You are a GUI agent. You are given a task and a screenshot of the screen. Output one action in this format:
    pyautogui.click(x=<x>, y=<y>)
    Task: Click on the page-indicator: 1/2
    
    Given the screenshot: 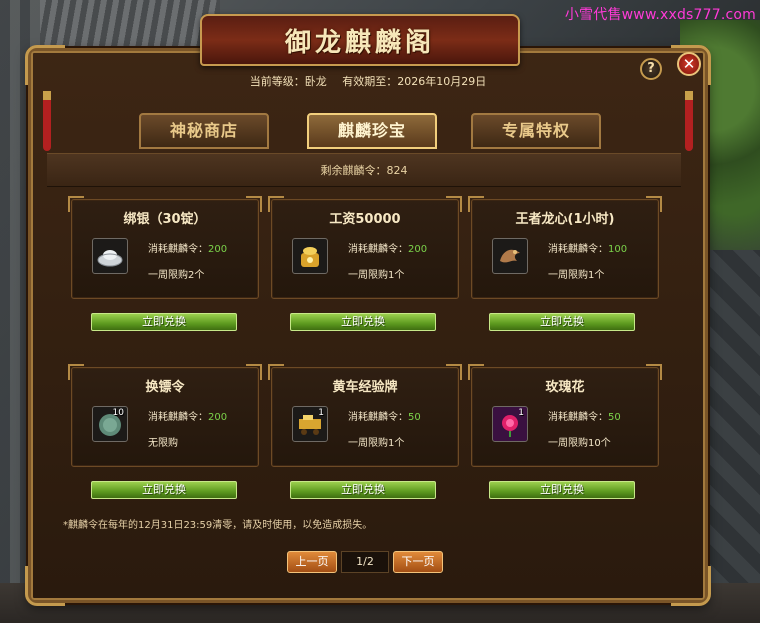 What is the action you would take?
    pyautogui.click(x=365, y=562)
    